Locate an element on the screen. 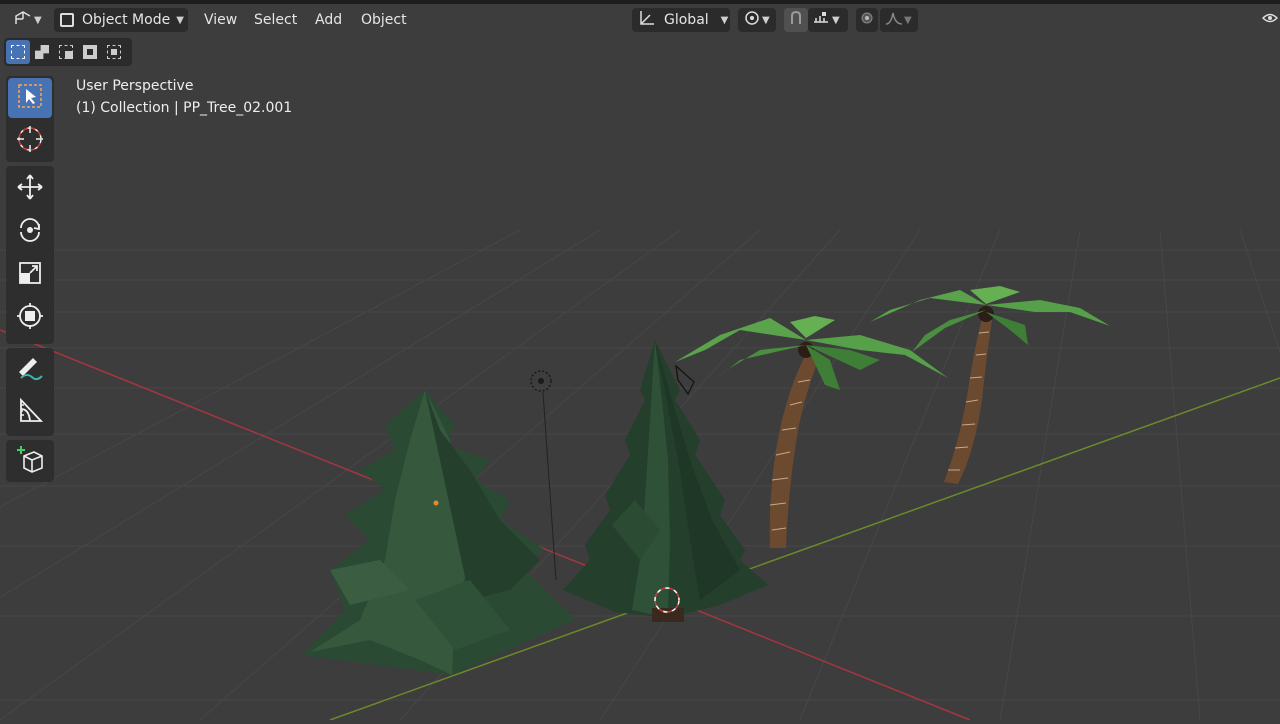 Image resolution: width=1280 pixels, height=724 pixels. transform-icon is located at coordinates (30, 318).